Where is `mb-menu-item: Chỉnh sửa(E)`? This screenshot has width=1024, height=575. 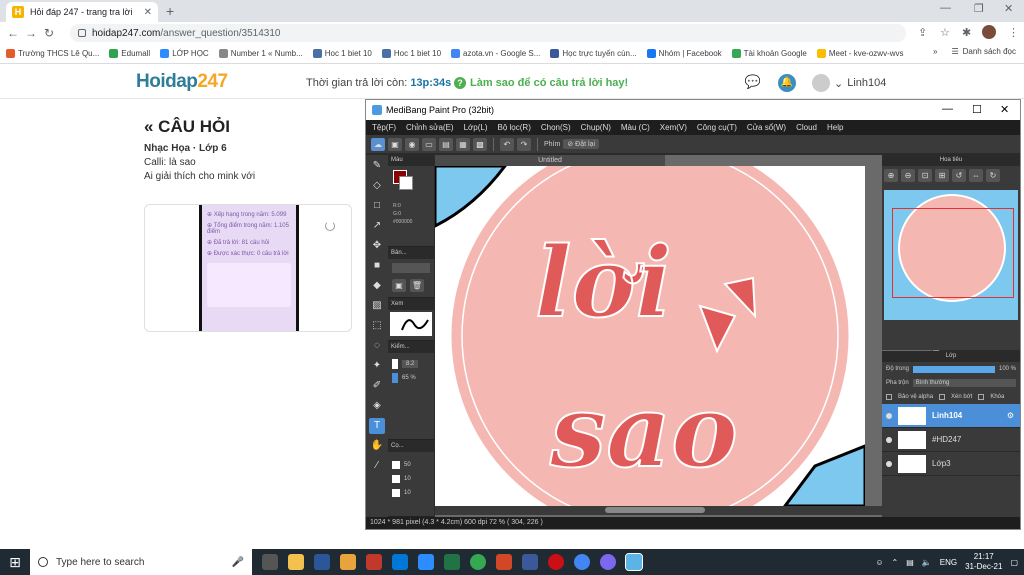
mb-menu-item: Chỉnh sửa(E) is located at coordinates (430, 127).